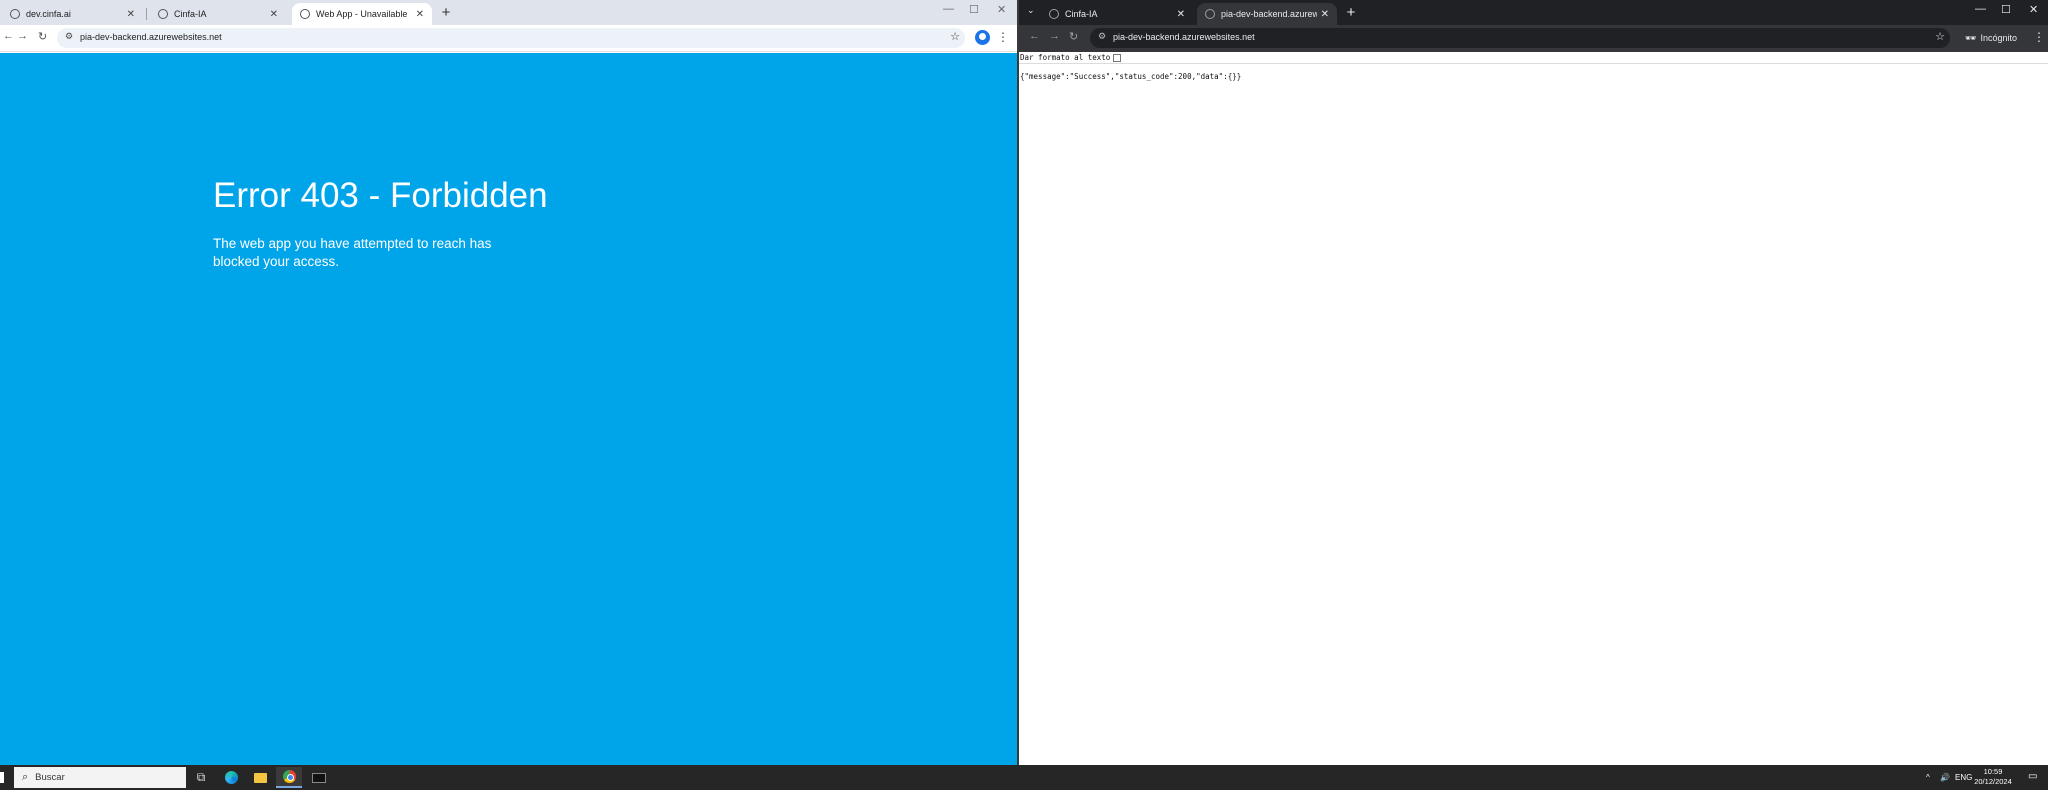 The width and height of the screenshot is (2048, 790). I want to click on folder-icon, so click(260, 777).